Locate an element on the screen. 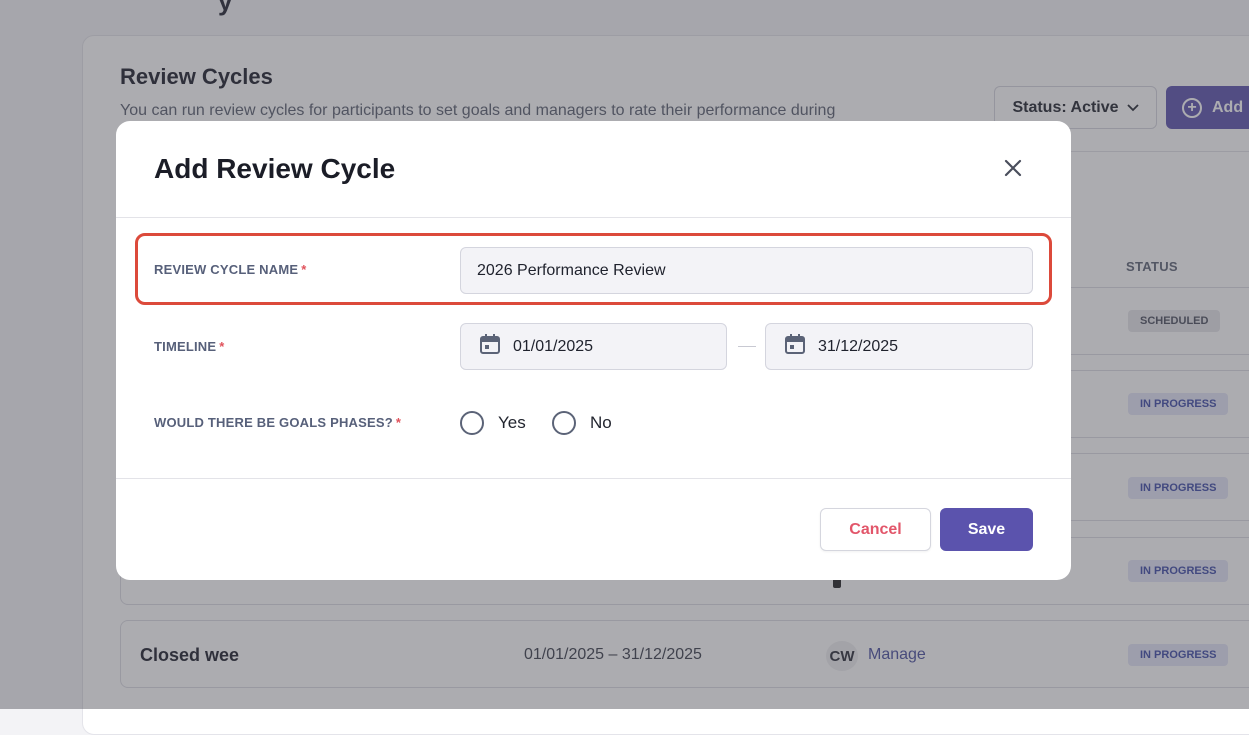  timeline-start-date-input: 01/01/2025 is located at coordinates (593, 346).